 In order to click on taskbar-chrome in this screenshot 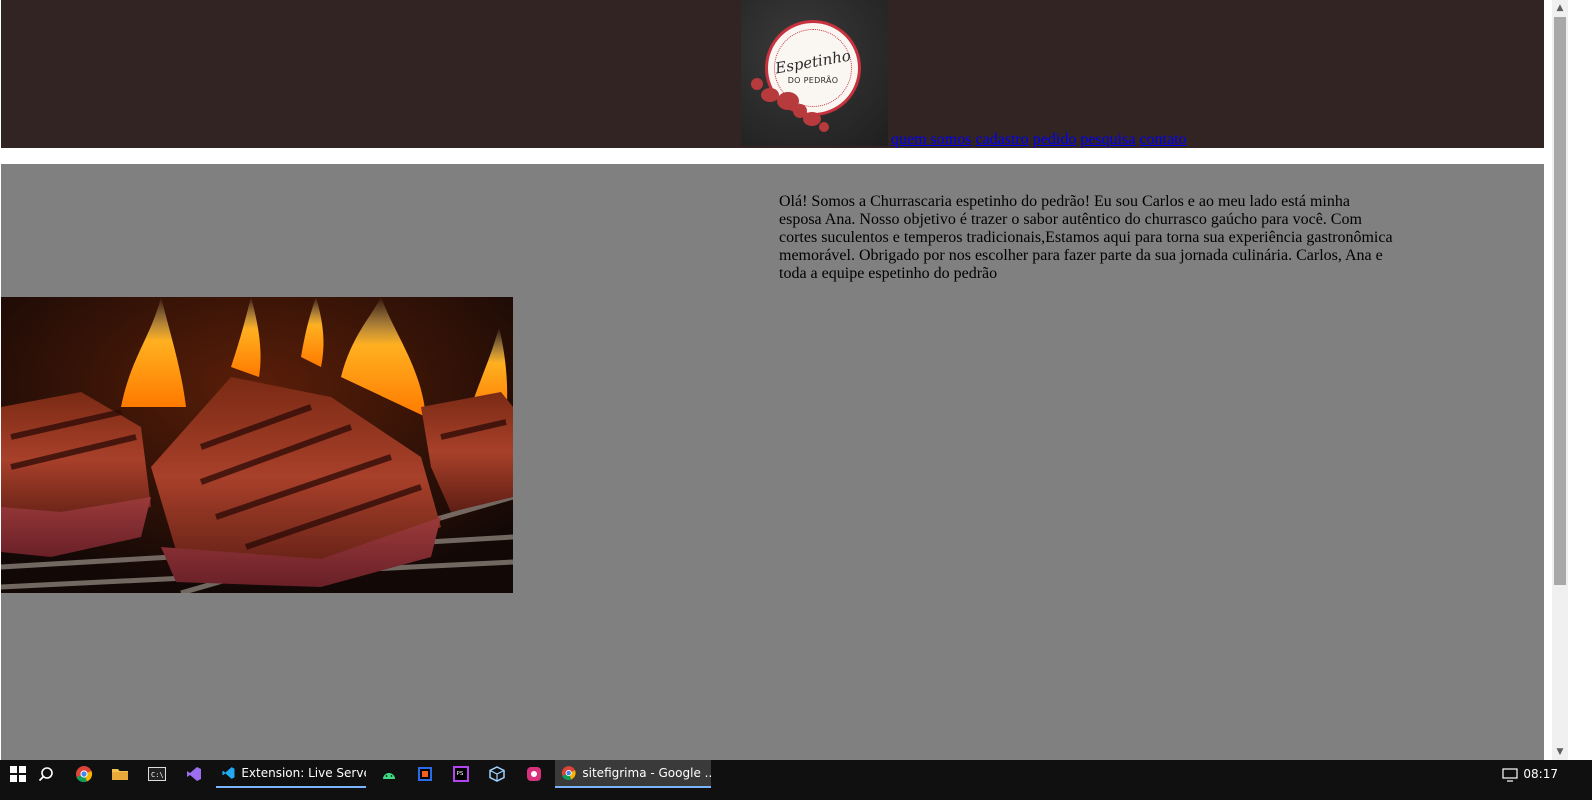, I will do `click(84, 774)`.